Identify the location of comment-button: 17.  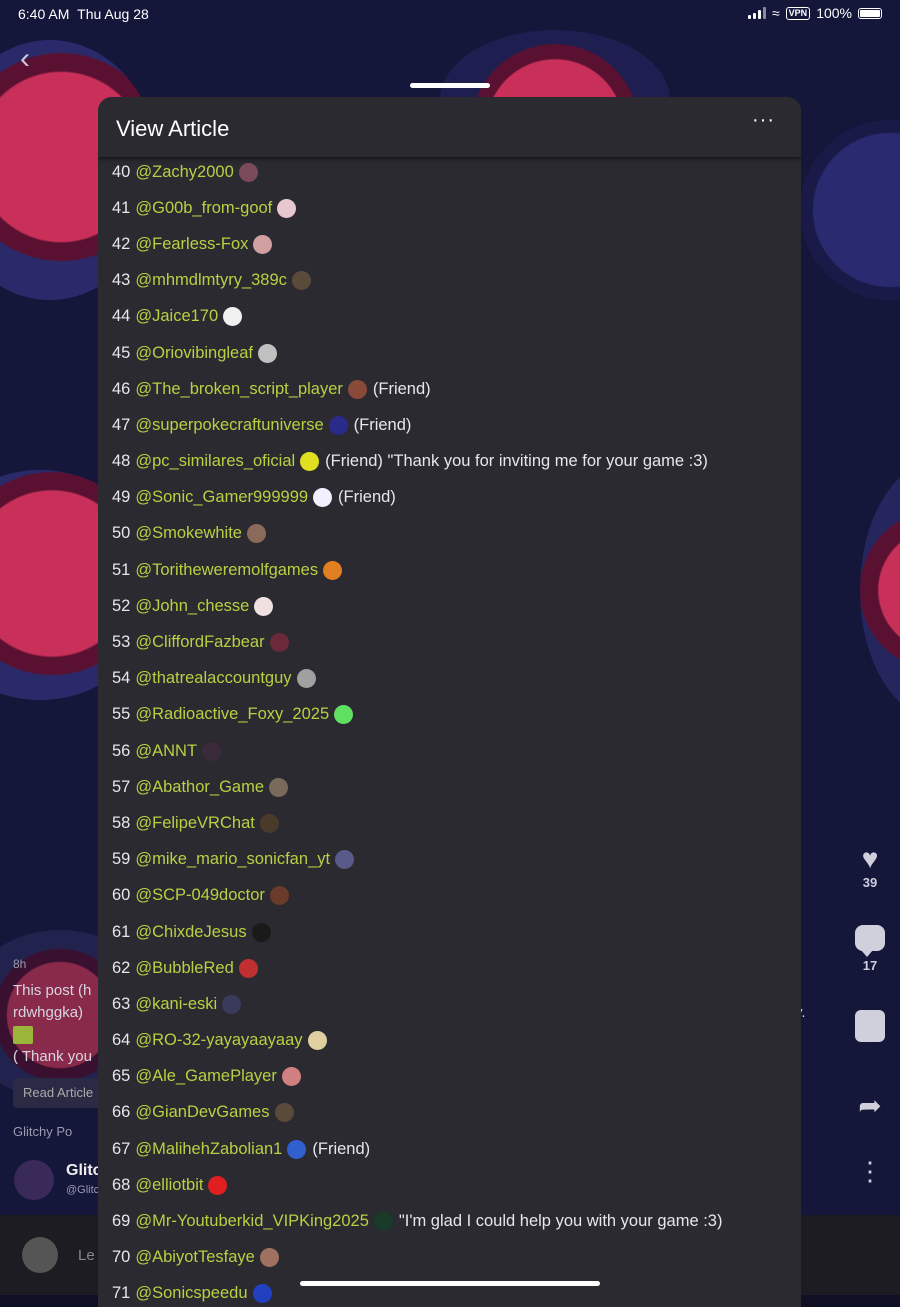
(870, 949).